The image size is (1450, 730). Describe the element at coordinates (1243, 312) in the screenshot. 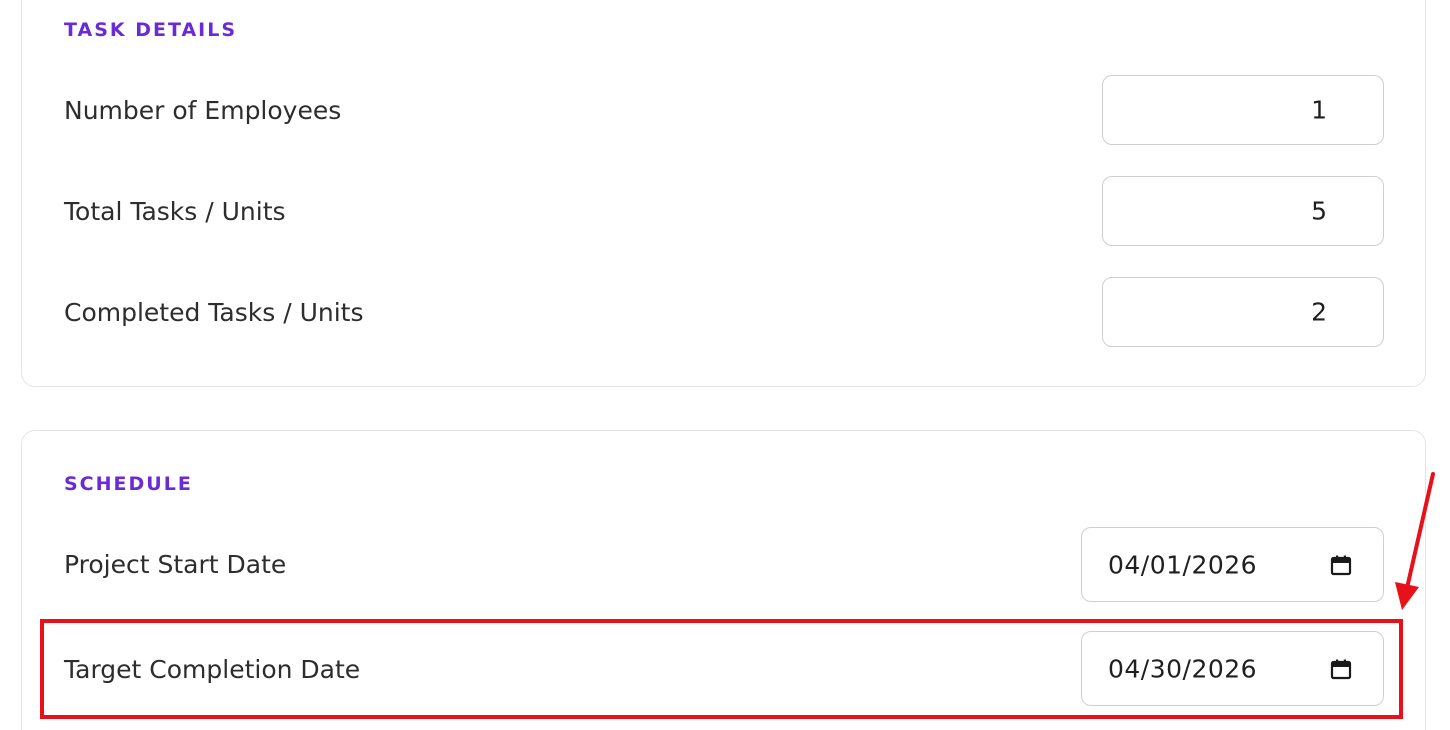

I see `completed-tasks-input: 2` at that location.